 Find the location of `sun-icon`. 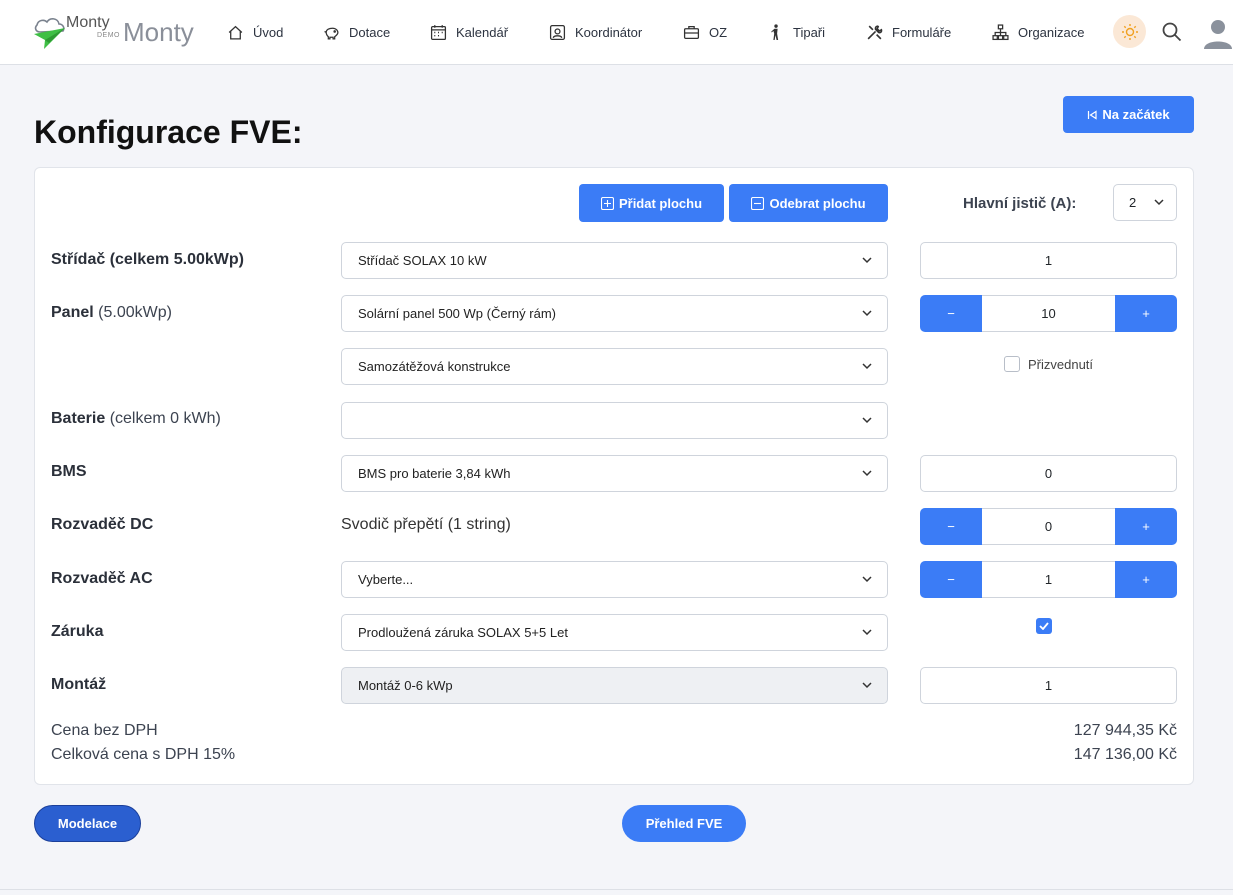

sun-icon is located at coordinates (1129, 31).